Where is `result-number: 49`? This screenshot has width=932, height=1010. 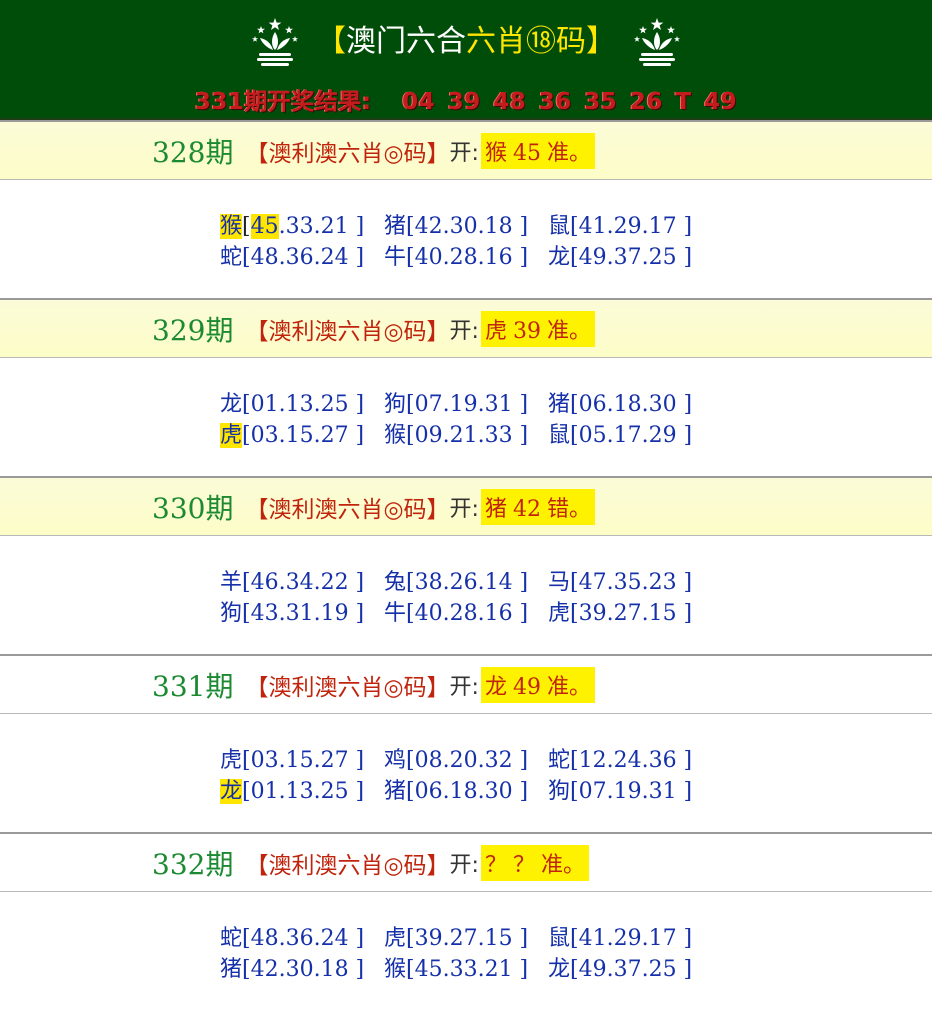 result-number: 49 is located at coordinates (526, 687).